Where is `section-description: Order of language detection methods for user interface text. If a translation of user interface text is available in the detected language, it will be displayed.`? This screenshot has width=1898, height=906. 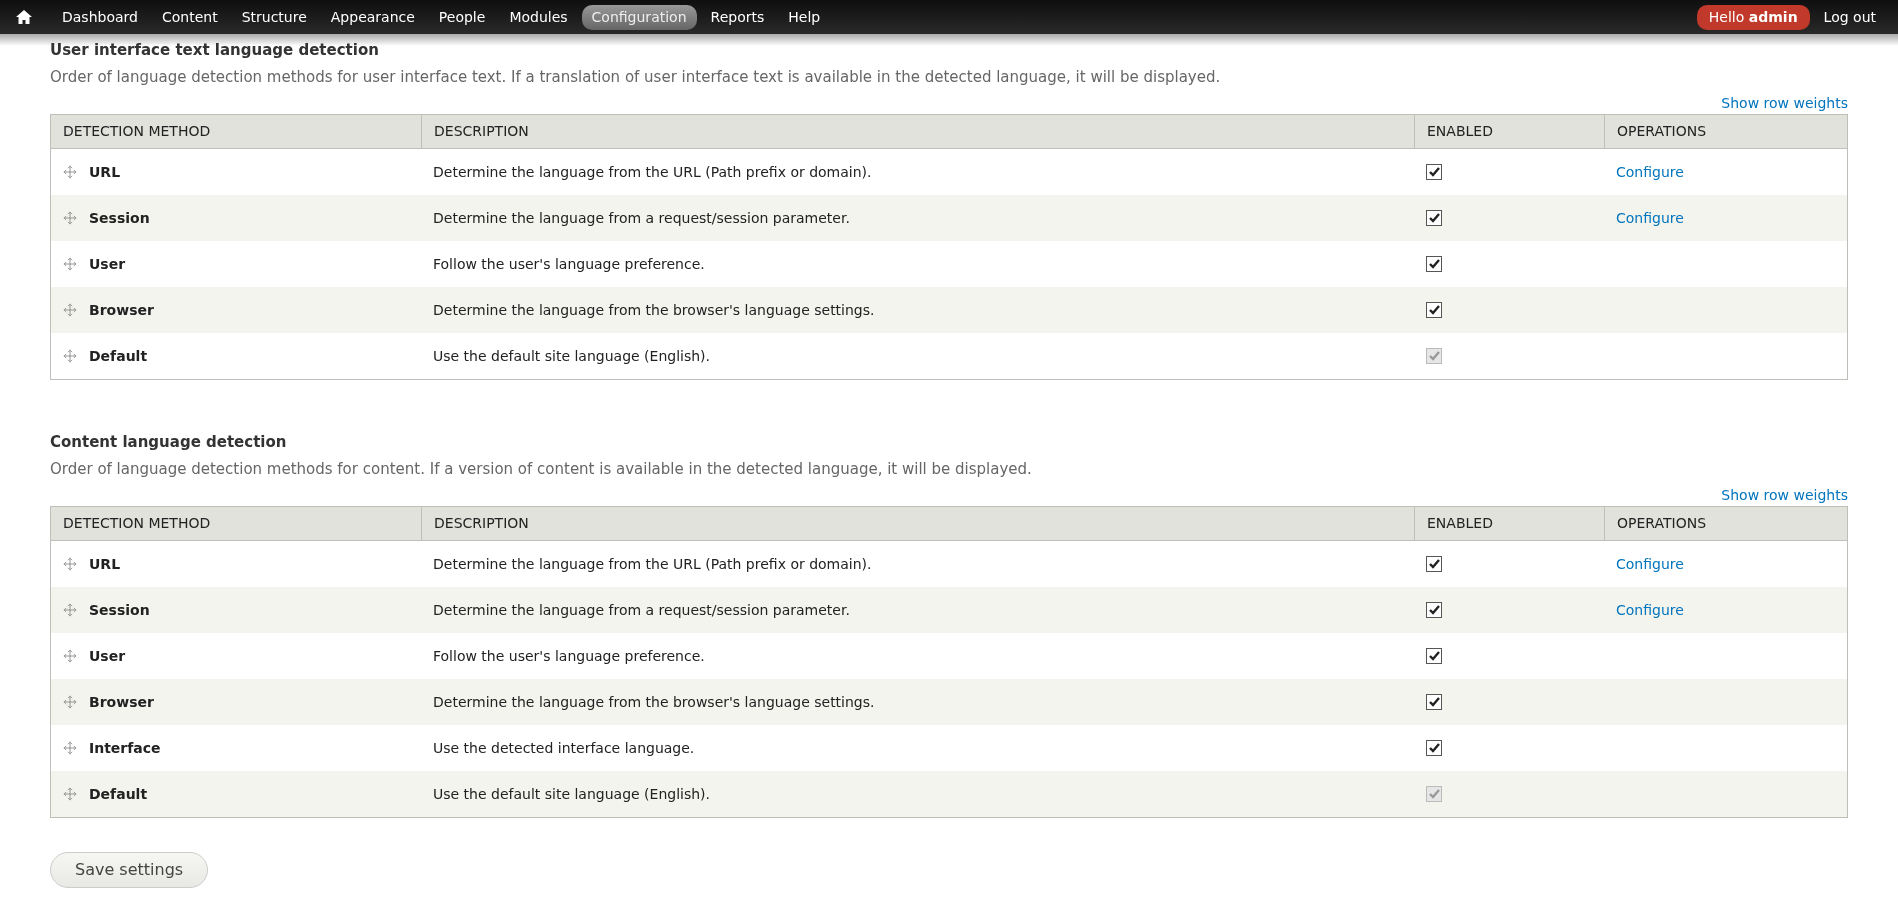
section-description: Order of language detection methods for user interface text. If a translation of user interface text is available in the detected language, it will be displayed. is located at coordinates (636, 77).